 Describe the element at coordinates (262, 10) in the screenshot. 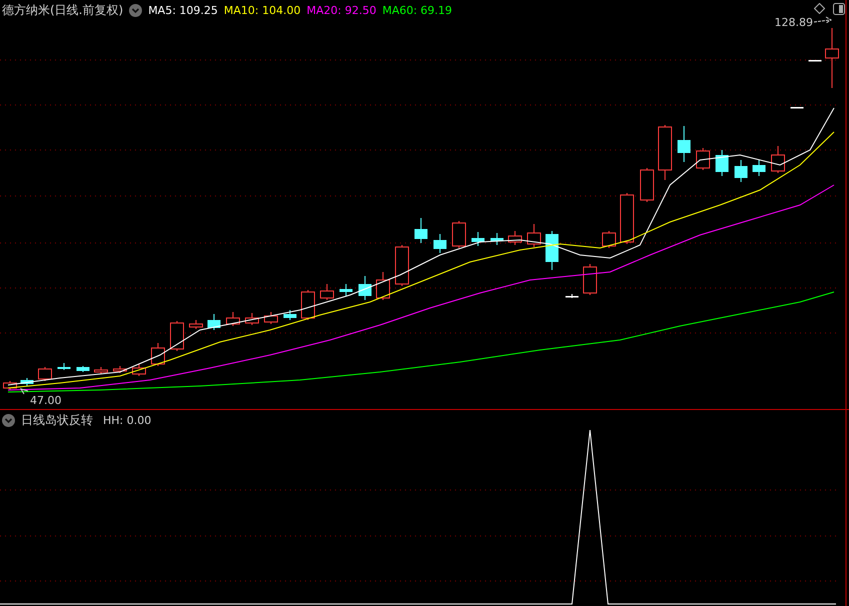

I see `ma-reading: MA10: 104.00` at that location.